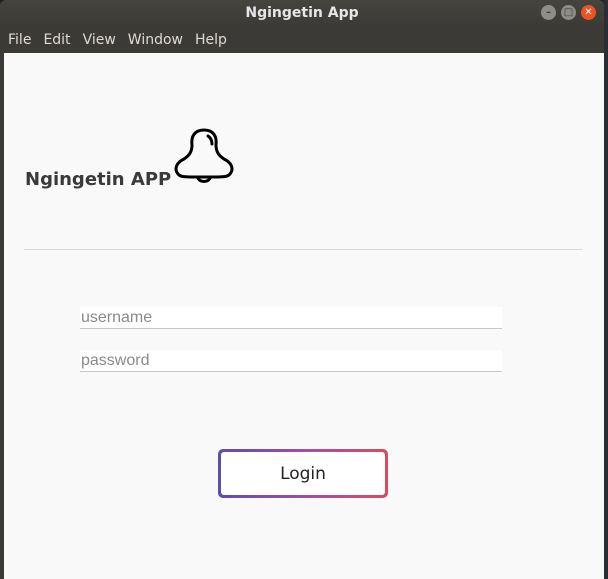 The image size is (608, 579). Describe the element at coordinates (56, 40) in the screenshot. I see `menu-edit: Edit` at that location.